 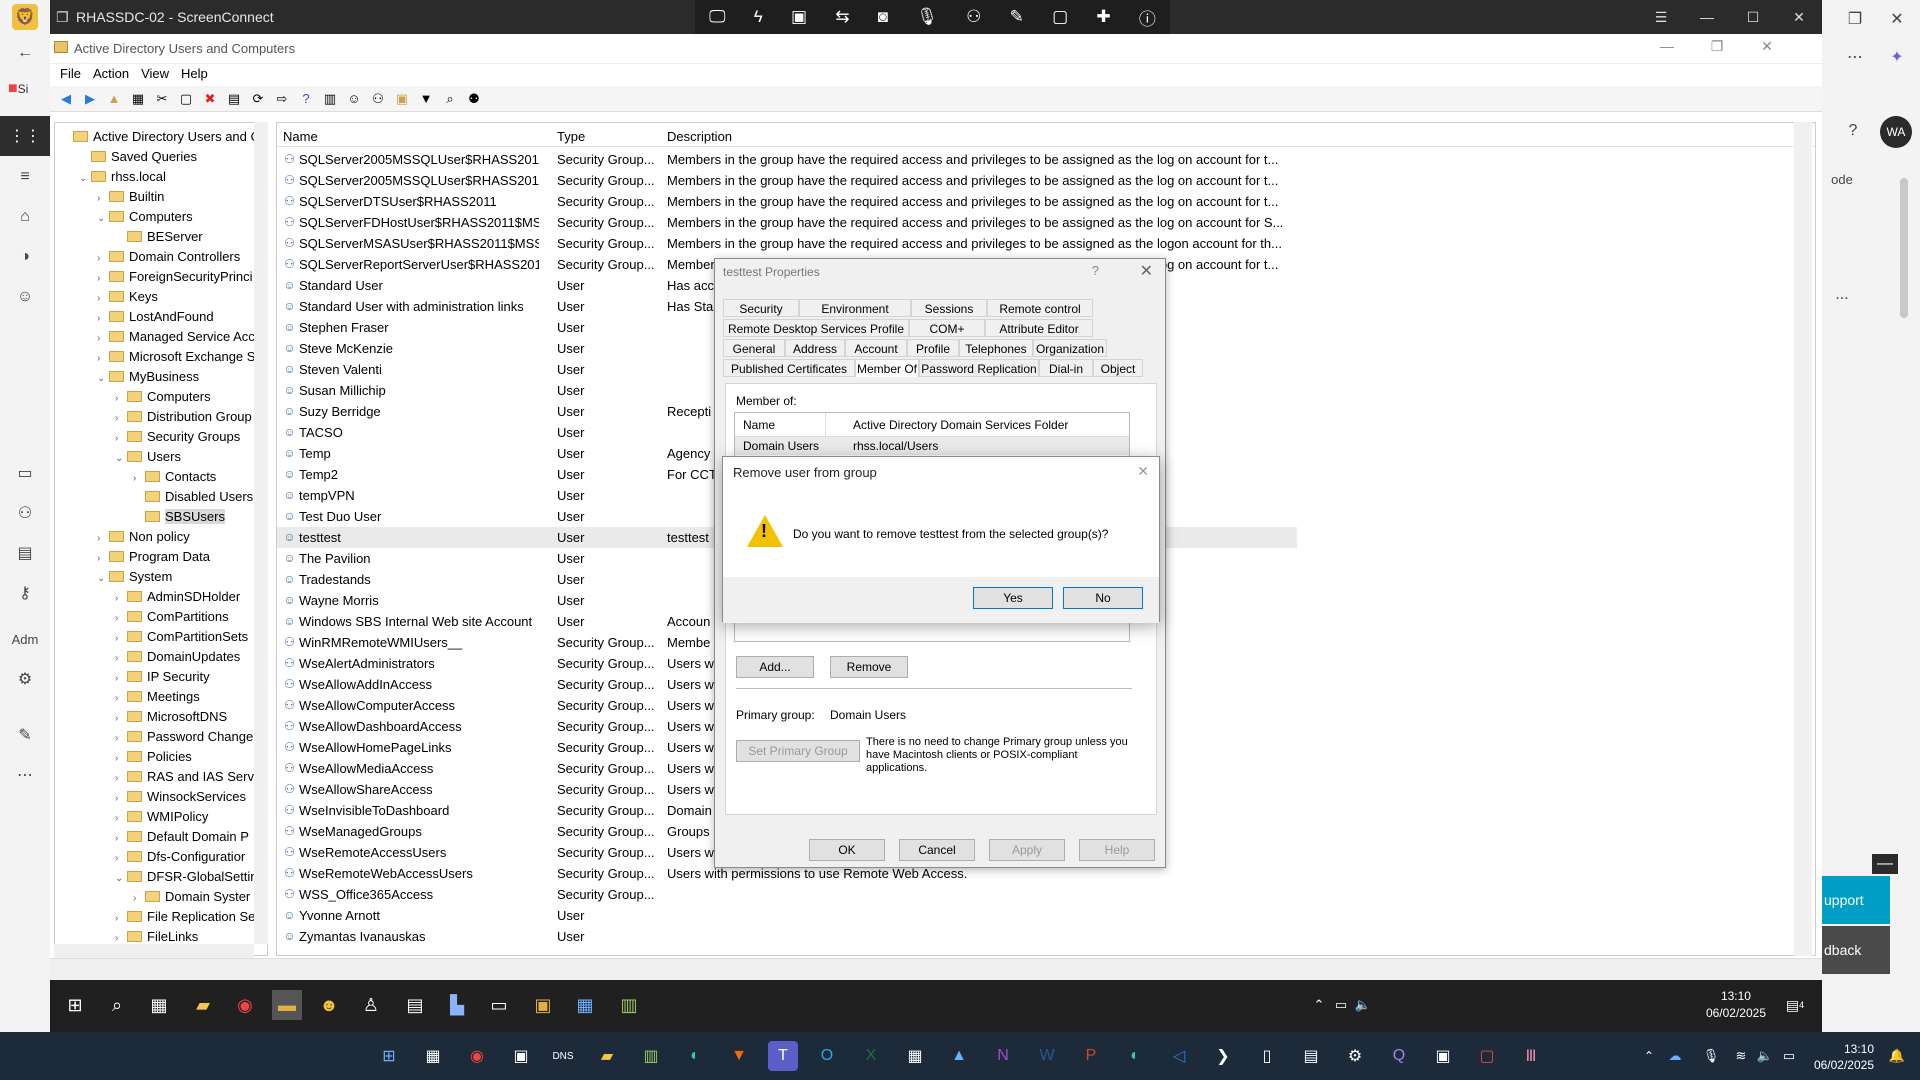 I want to click on tree-node: › AdminSDHolder, so click(x=177, y=597).